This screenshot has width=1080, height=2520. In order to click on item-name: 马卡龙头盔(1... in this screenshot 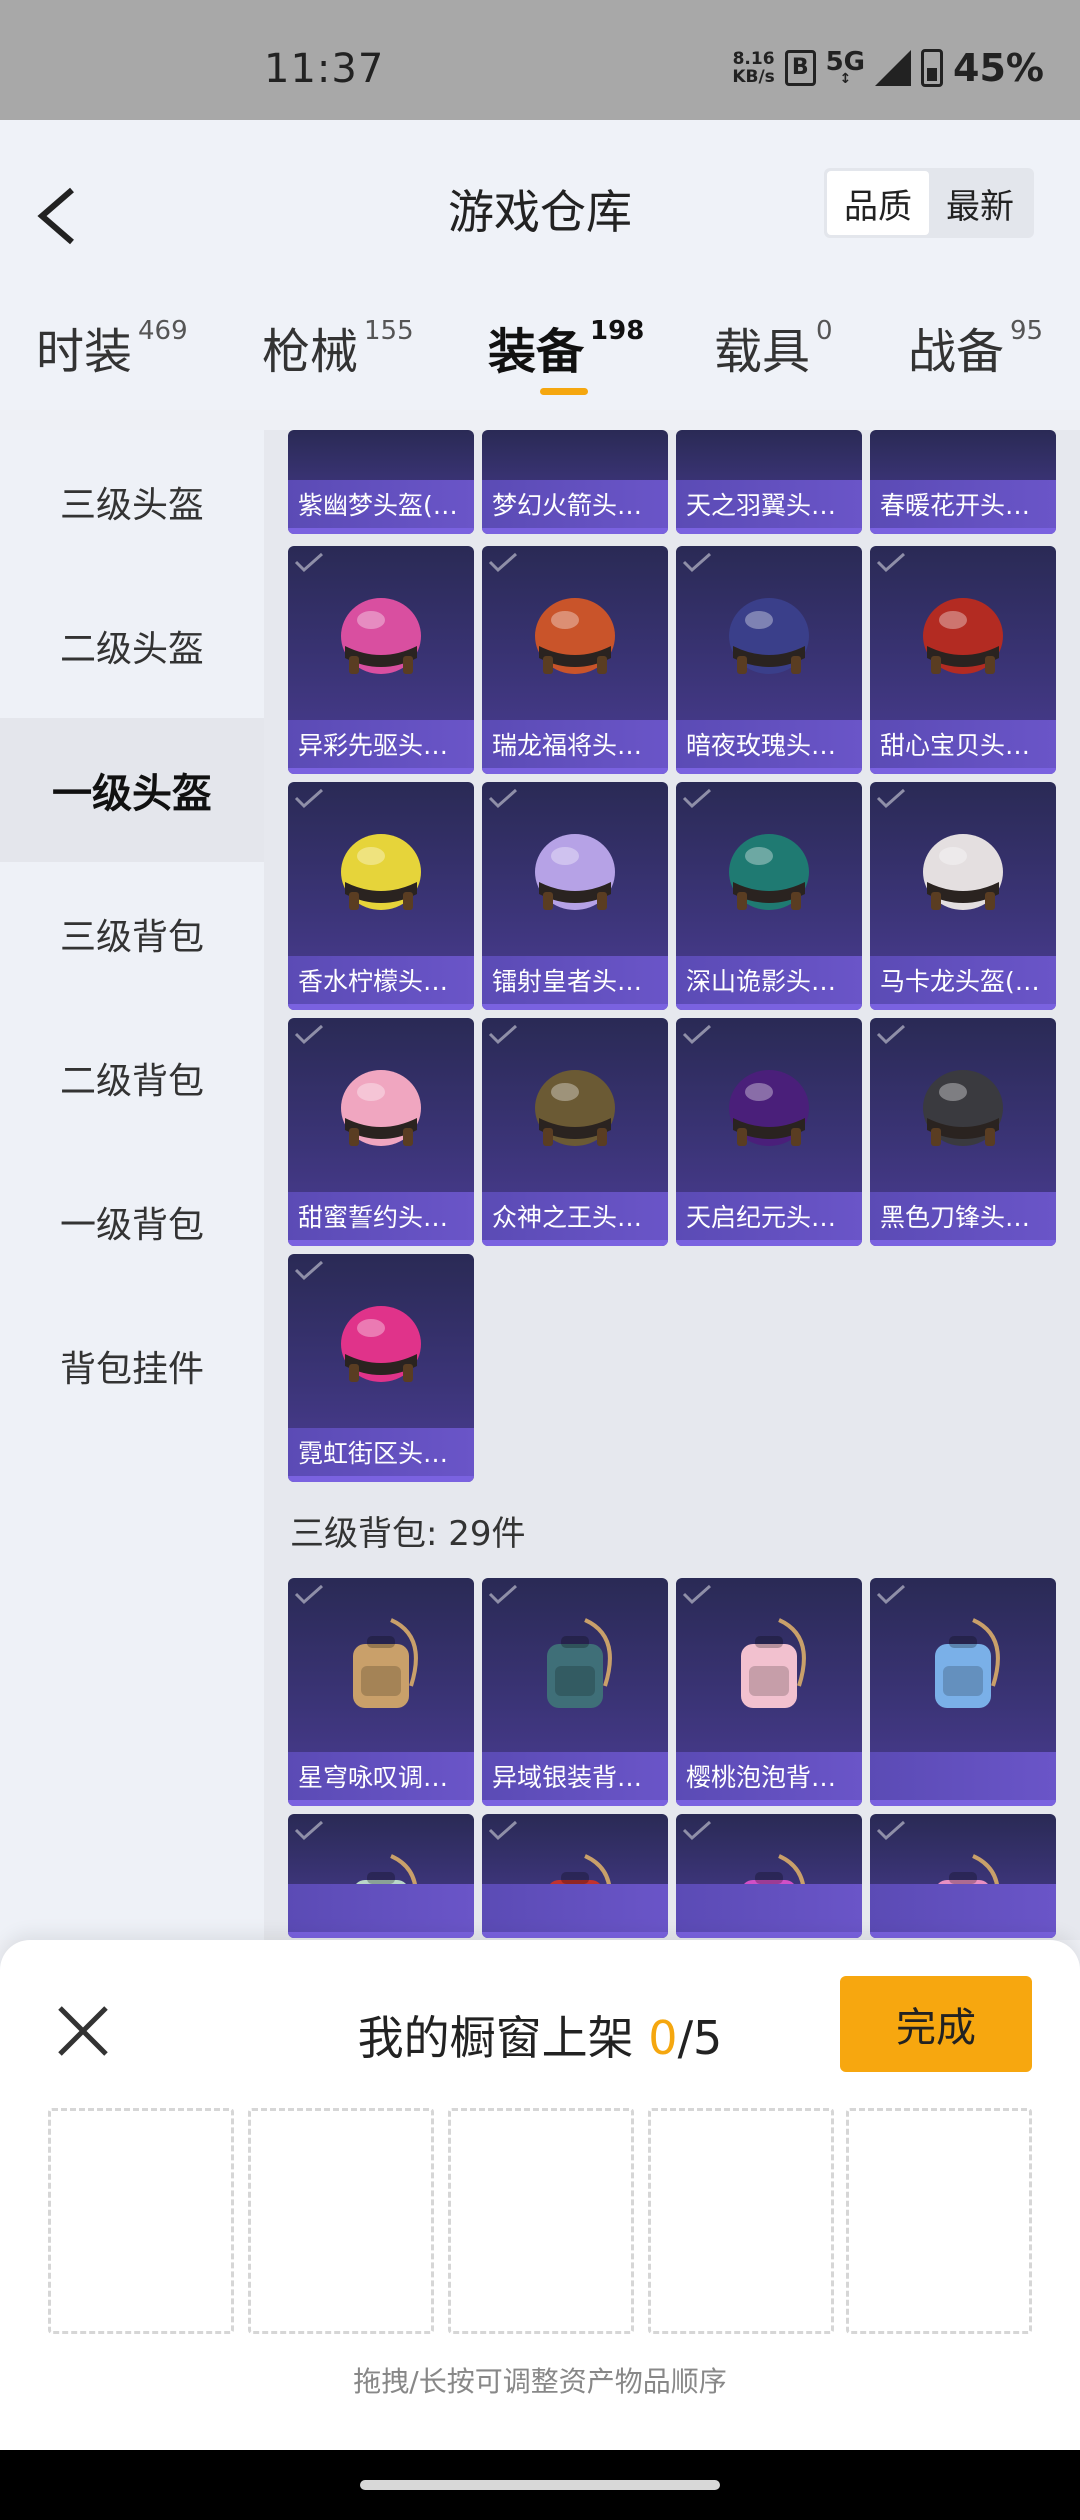, I will do `click(963, 981)`.